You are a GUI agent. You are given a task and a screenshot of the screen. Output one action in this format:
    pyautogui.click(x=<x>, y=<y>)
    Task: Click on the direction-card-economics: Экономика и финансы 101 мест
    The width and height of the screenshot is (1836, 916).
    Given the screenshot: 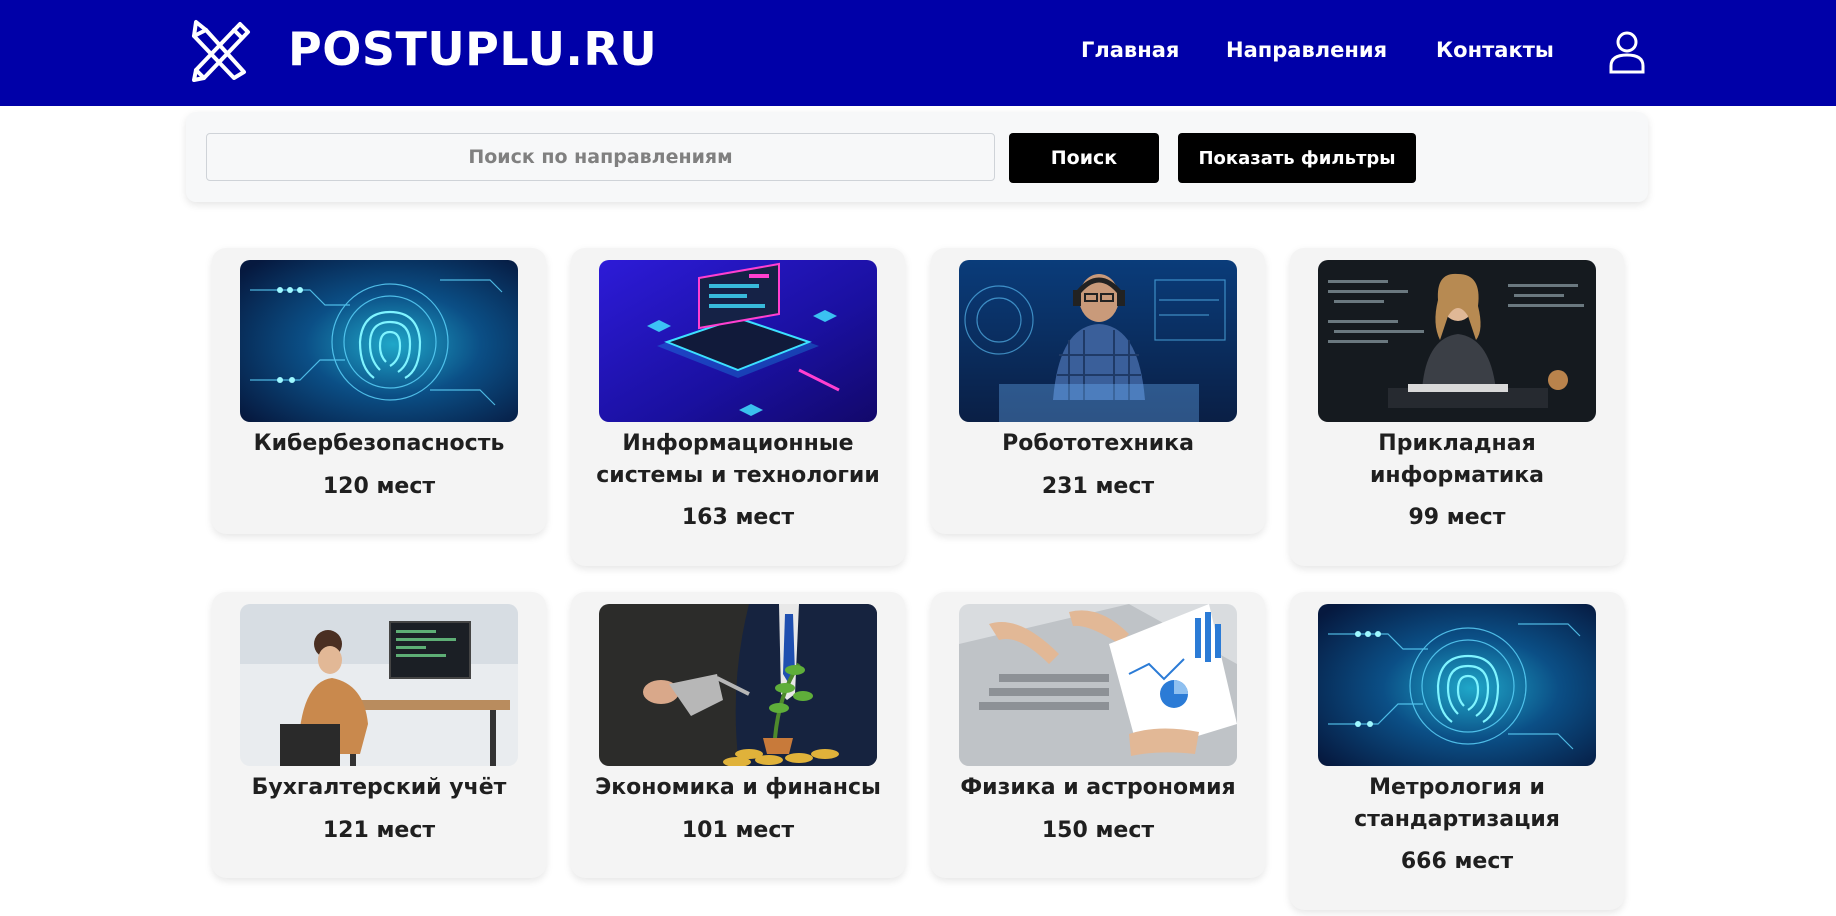 What is the action you would take?
    pyautogui.click(x=738, y=735)
    